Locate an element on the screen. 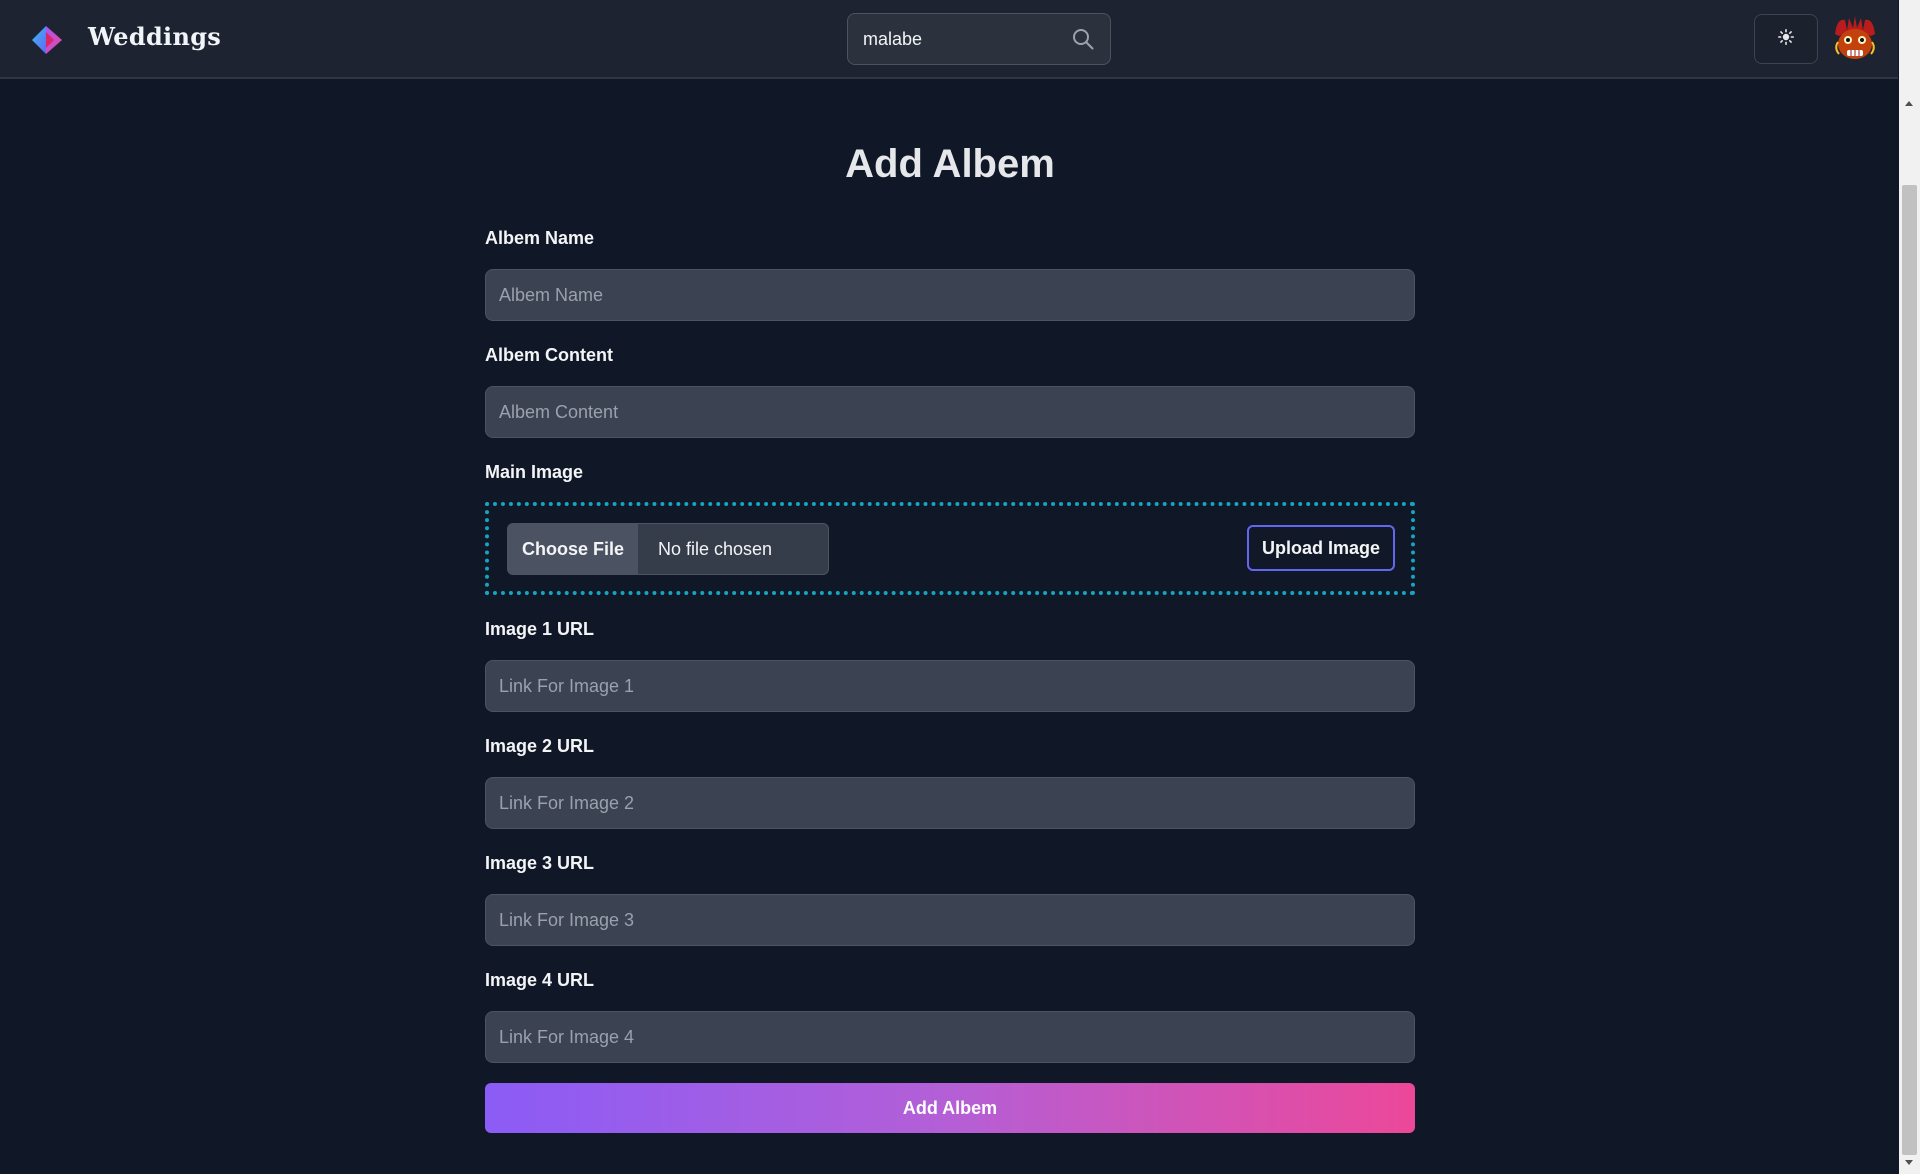  search-input is located at coordinates (954, 39).